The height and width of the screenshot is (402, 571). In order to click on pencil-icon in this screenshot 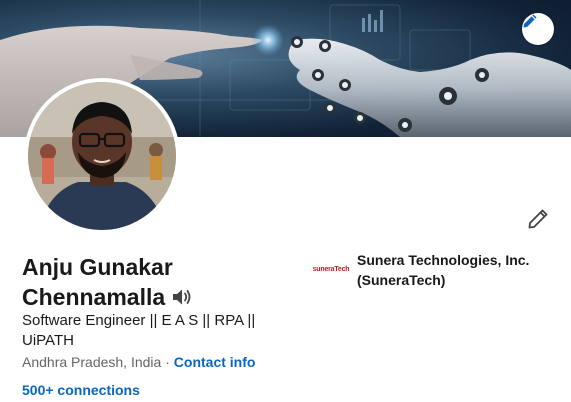, I will do `click(538, 221)`.